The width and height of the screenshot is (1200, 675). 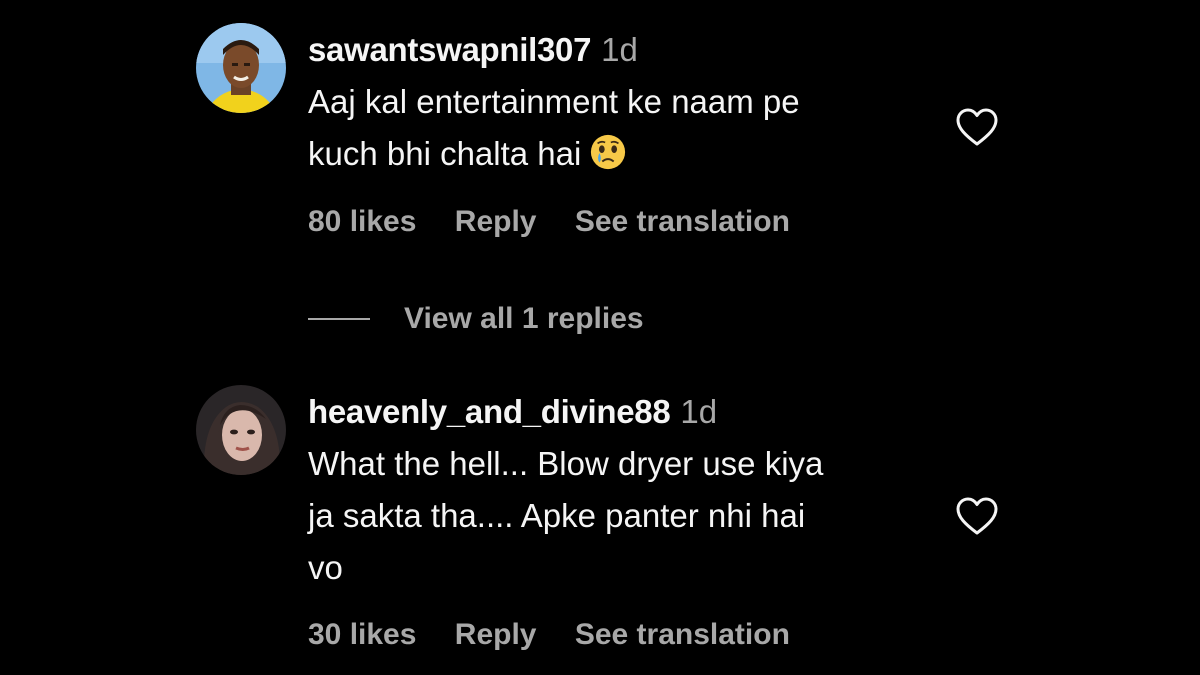 What do you see at coordinates (566, 463) in the screenshot?
I see `comment-text-line: What the hell... Blow dryer use kiya` at bounding box center [566, 463].